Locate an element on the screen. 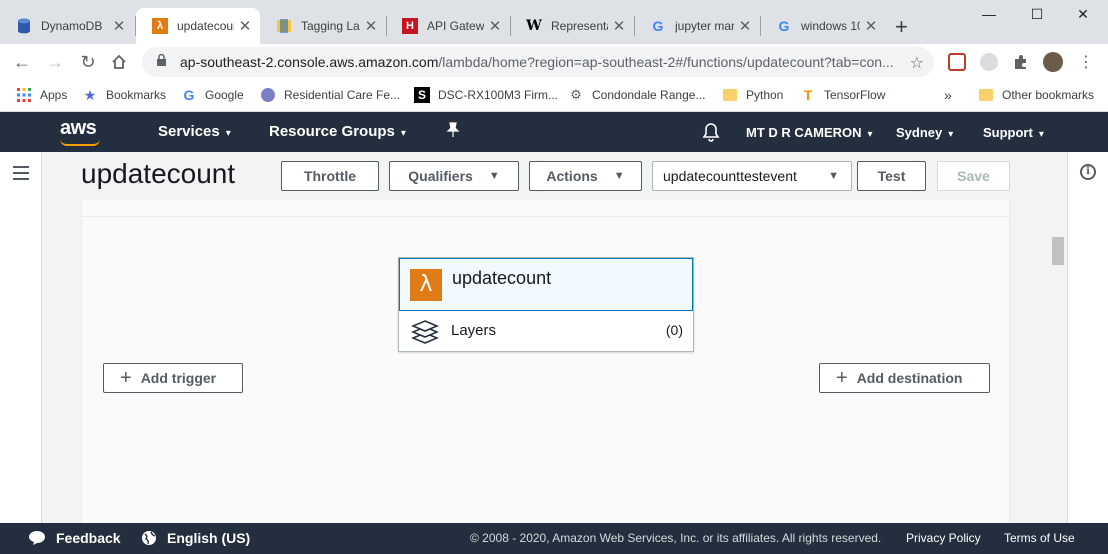 The width and height of the screenshot is (1108, 554). site-icon is located at coordinates (268, 95).